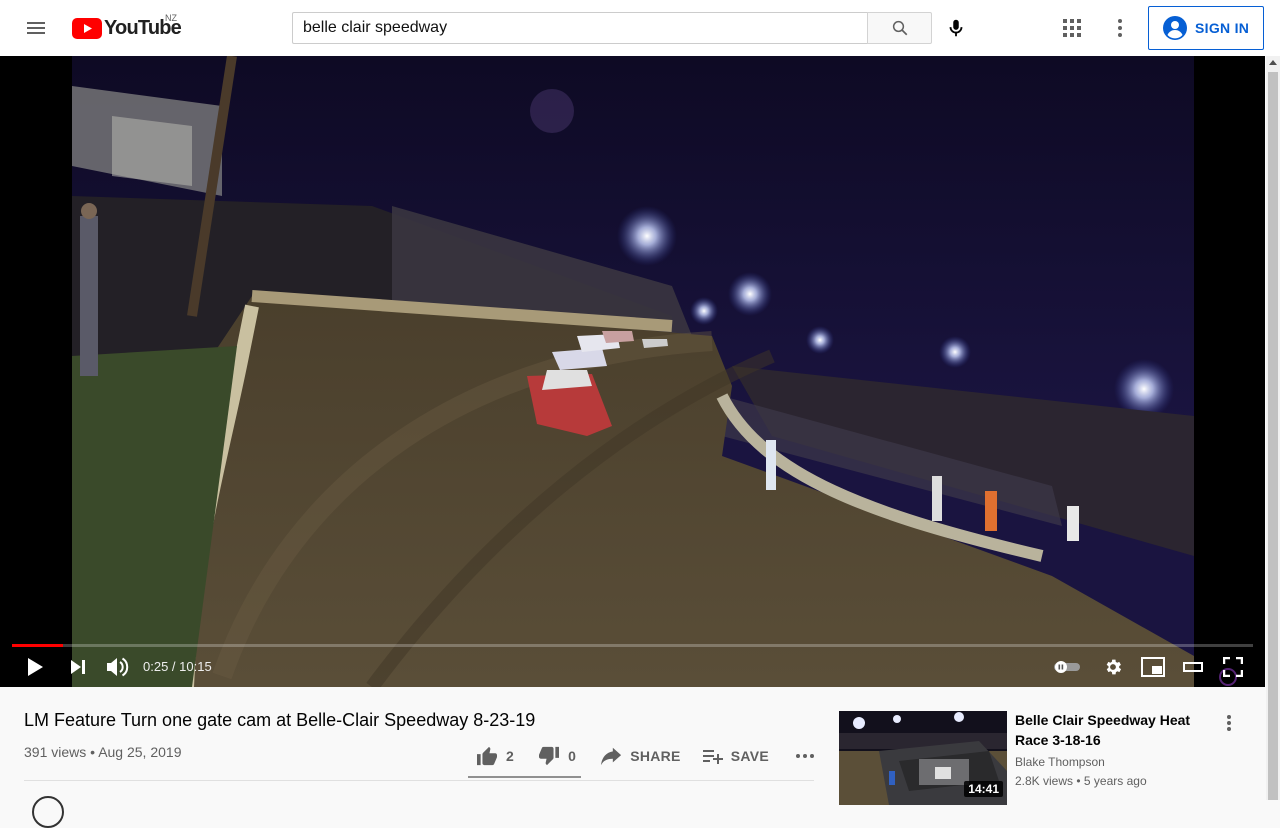  I want to click on guide-menu-button, so click(36, 28).